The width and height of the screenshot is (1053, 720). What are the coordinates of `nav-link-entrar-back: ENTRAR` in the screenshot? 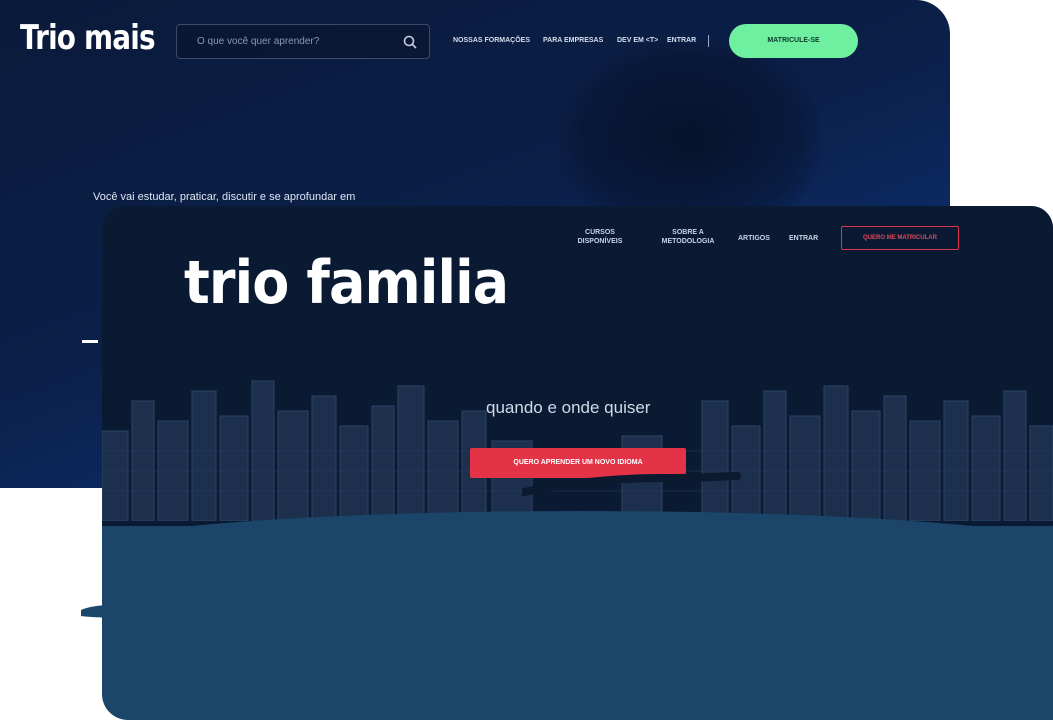 It's located at (681, 40).